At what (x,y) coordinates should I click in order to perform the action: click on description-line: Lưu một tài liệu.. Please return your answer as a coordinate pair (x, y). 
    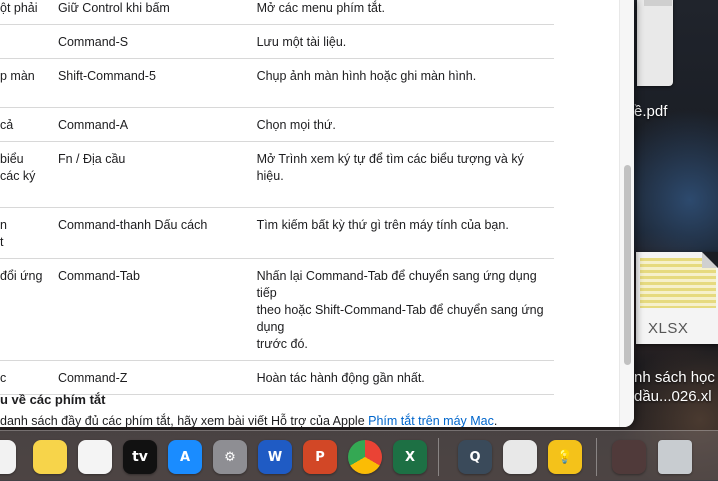
    Looking at the image, I should click on (301, 42).